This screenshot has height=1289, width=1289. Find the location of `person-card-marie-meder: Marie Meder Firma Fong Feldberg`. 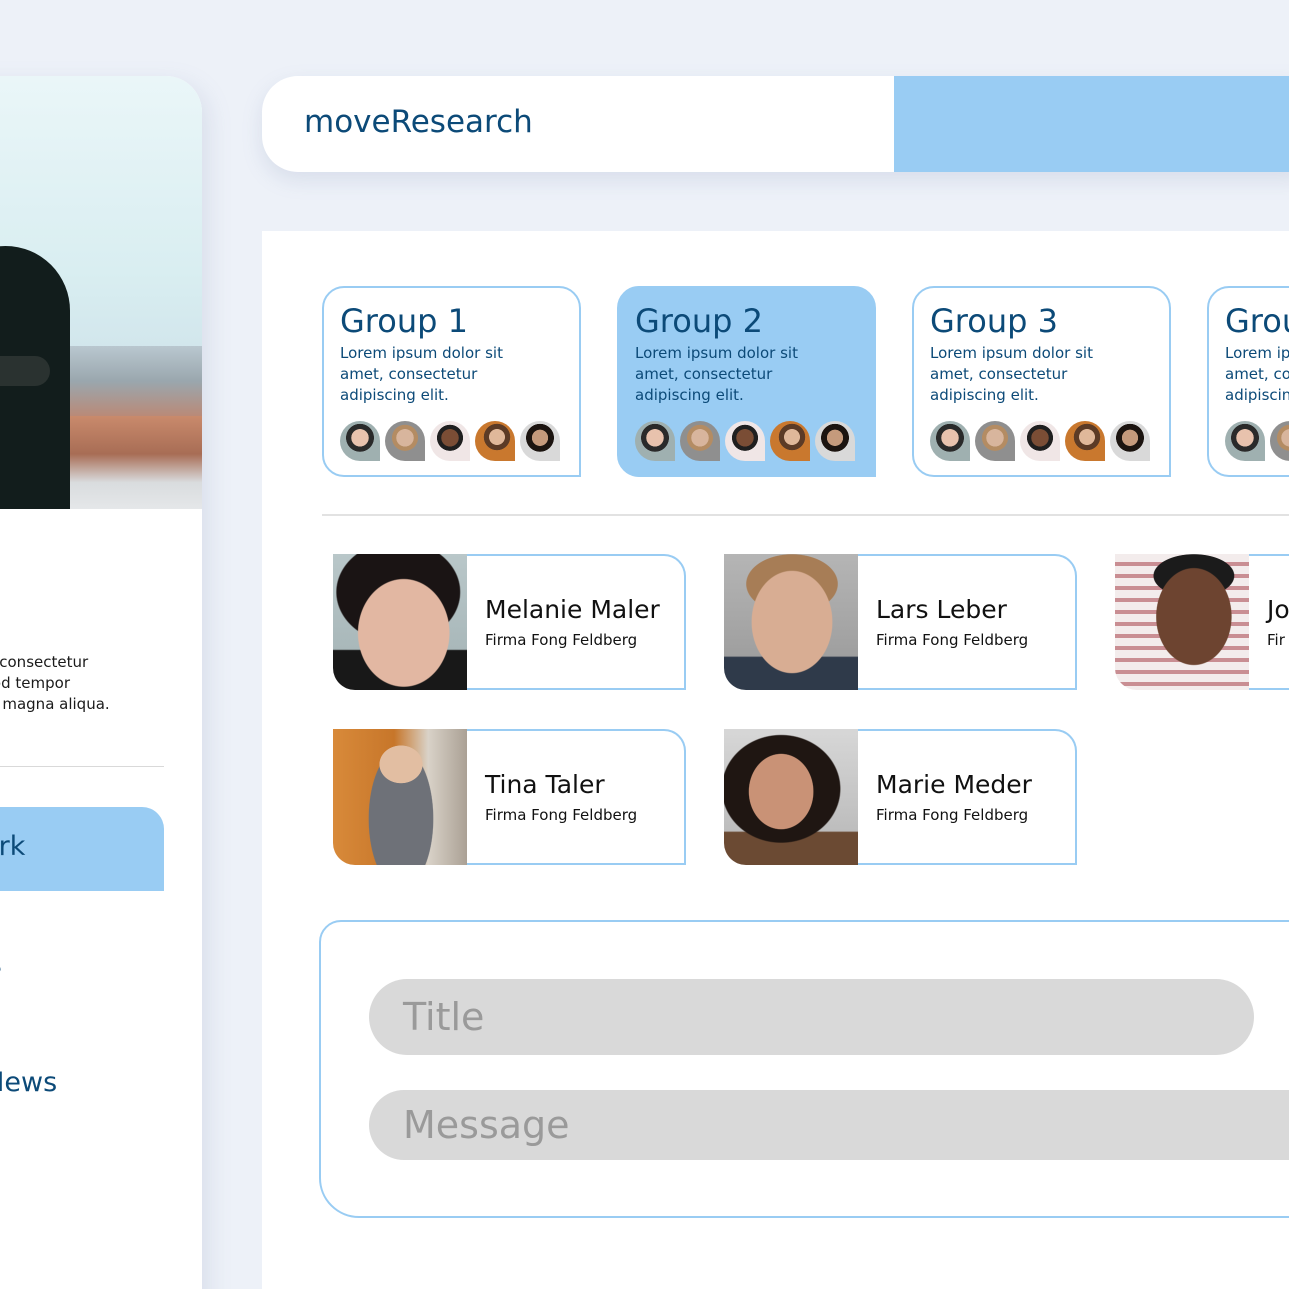

person-card-marie-meder: Marie Meder Firma Fong Feldberg is located at coordinates (900, 797).